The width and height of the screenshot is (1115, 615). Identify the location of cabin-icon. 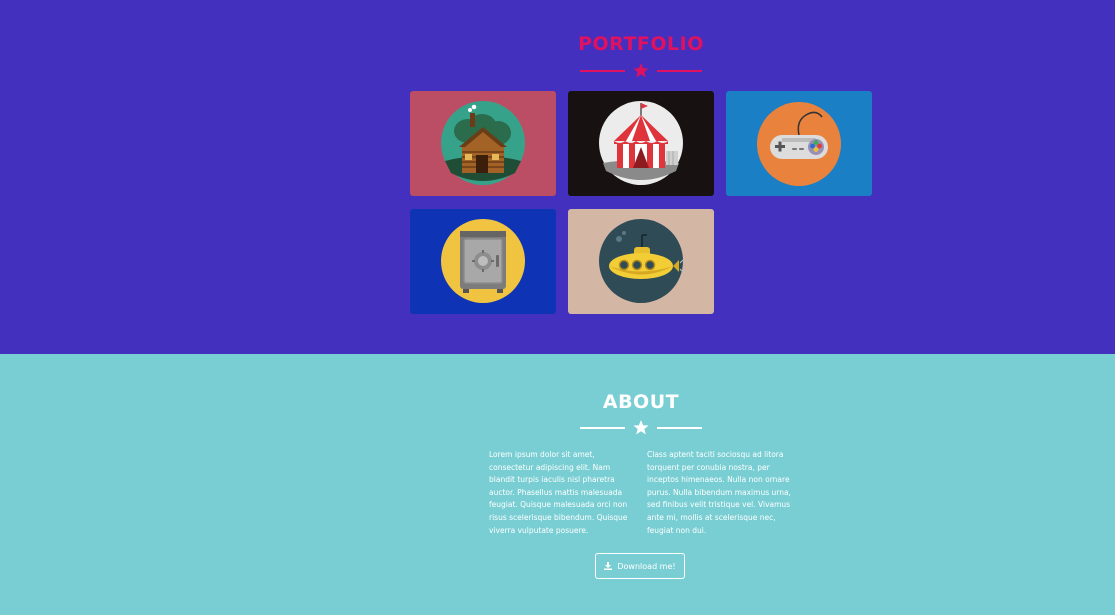
(483, 143).